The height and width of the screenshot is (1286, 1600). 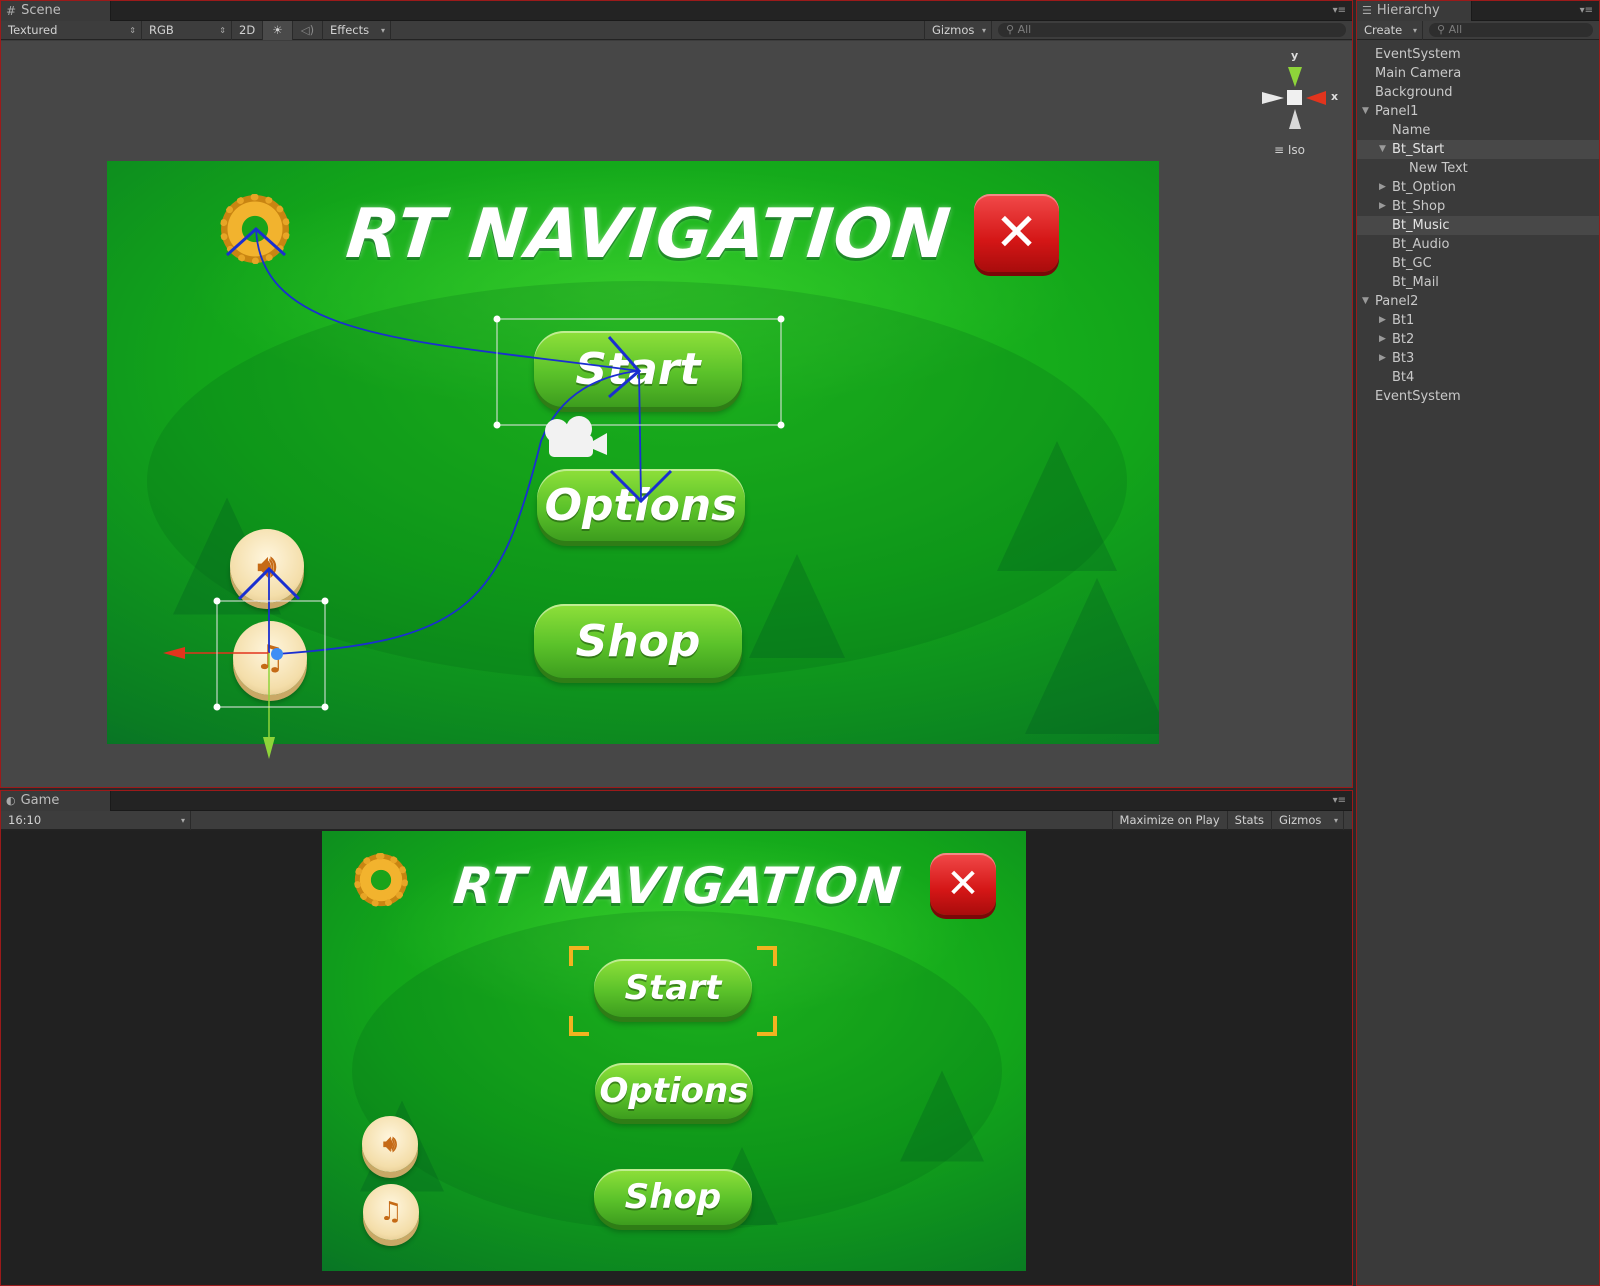 What do you see at coordinates (357, 30) in the screenshot?
I see `effects-dropdown: Effects ▾` at bounding box center [357, 30].